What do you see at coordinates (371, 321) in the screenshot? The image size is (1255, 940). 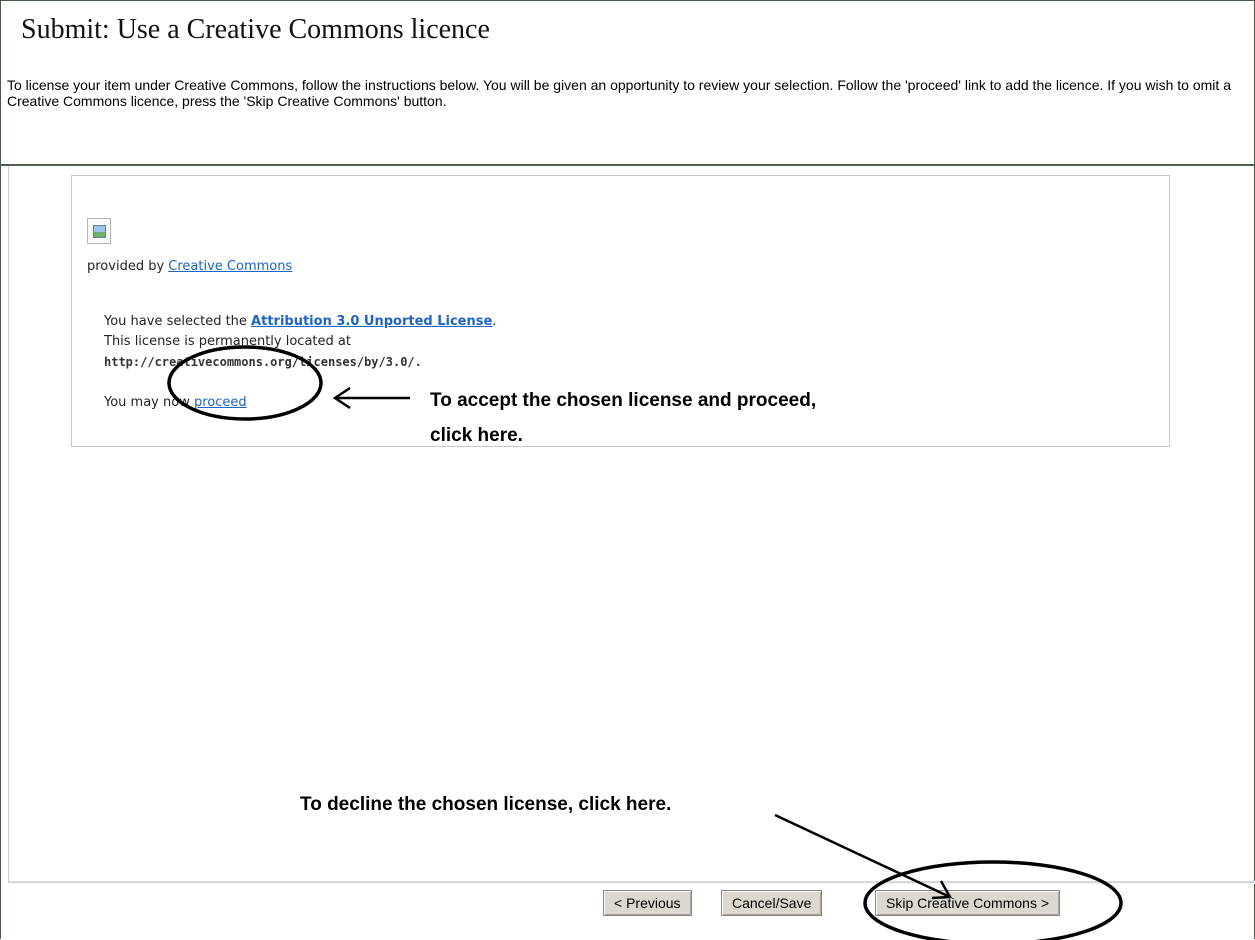 I see `license-name-link: Attribution 3.0 Unported License` at bounding box center [371, 321].